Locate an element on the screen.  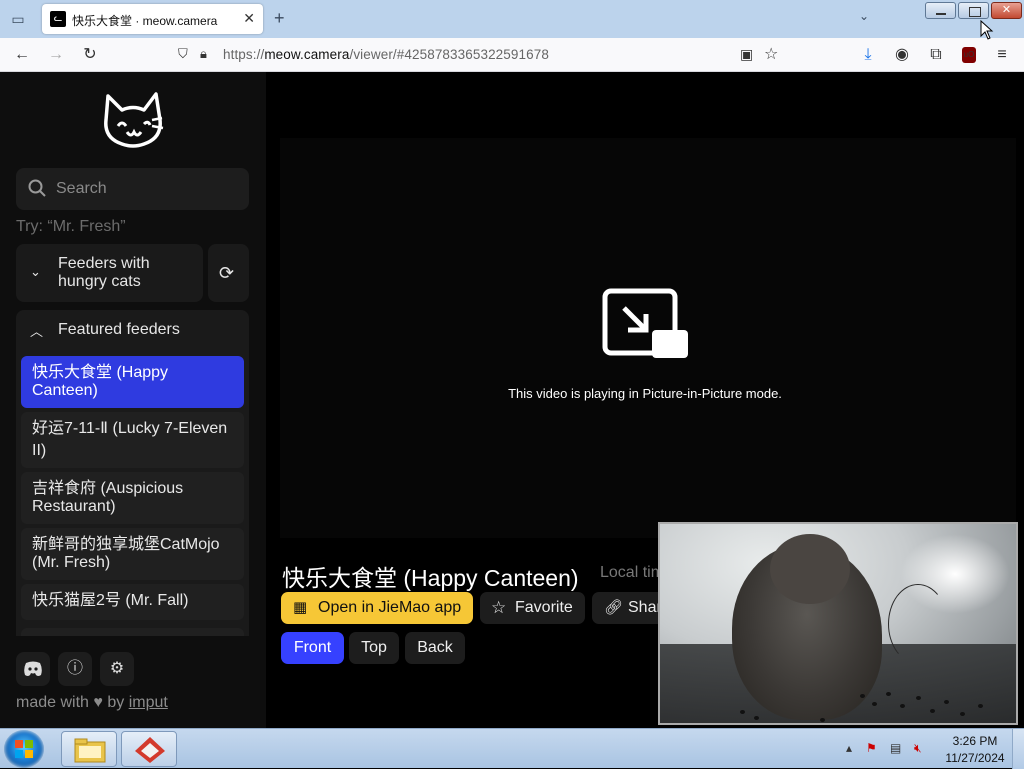
ublock-origin-icon: uO is located at coordinates (969, 55).